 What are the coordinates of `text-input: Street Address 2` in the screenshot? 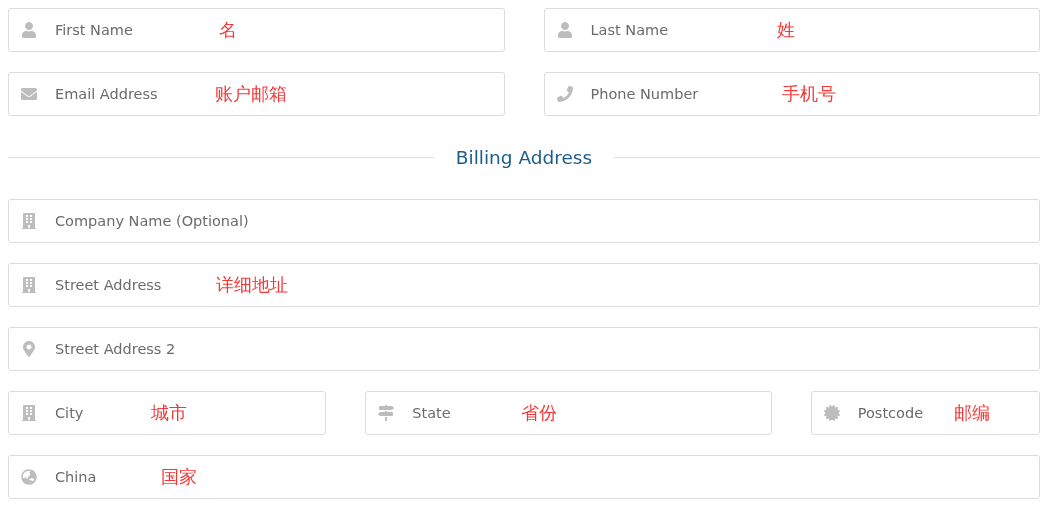 It's located at (547, 349).